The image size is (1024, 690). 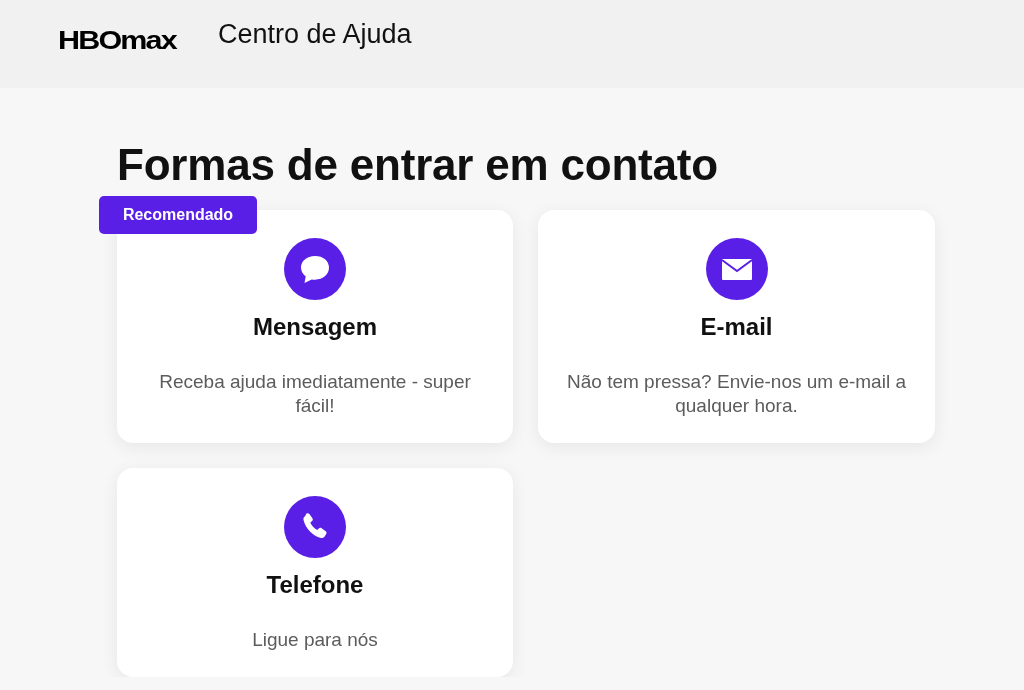 I want to click on contact-option-card: E-mail Não tem pressa? Envie-nos um e-mail a qualquer hora., so click(x=736, y=326).